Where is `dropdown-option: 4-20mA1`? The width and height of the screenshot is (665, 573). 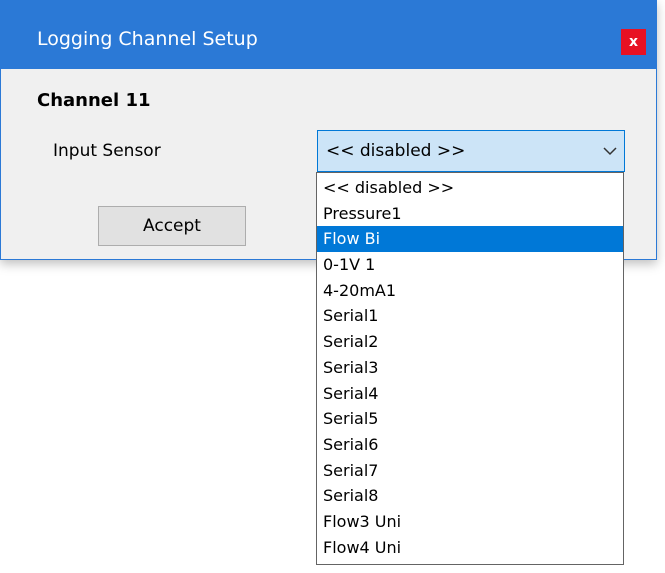 dropdown-option: 4-20mA1 is located at coordinates (470, 291).